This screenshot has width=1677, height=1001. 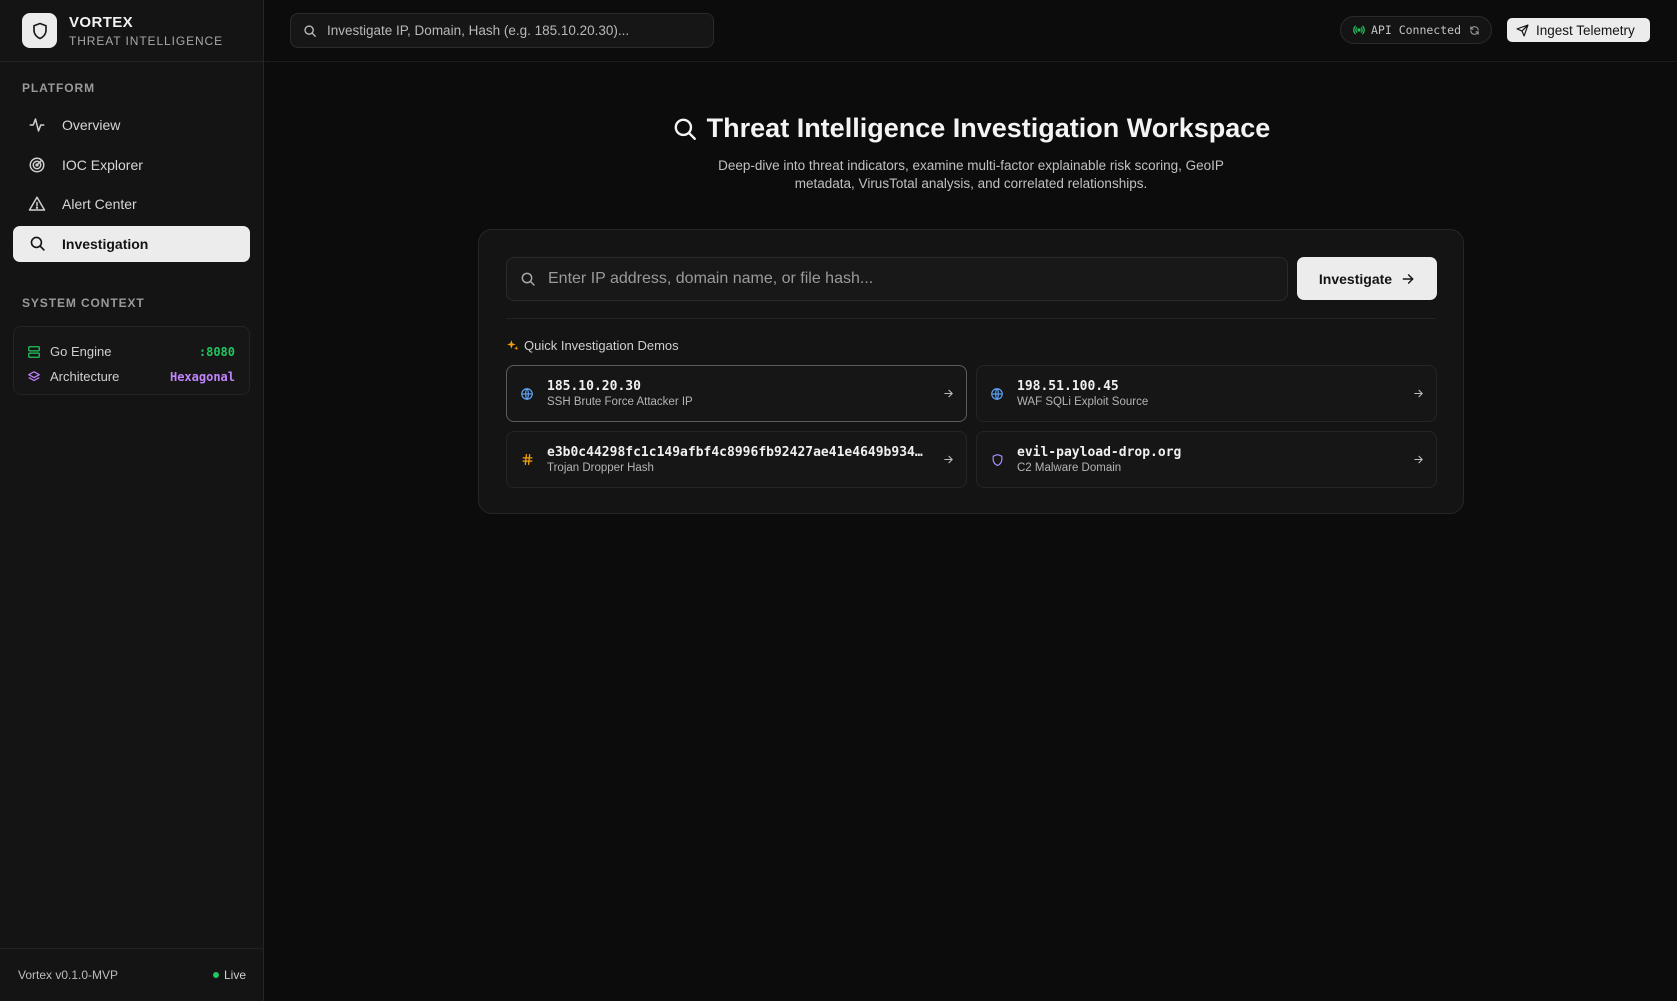 I want to click on ingest-telemetry-label: Ingest Telemetry, so click(x=1585, y=30).